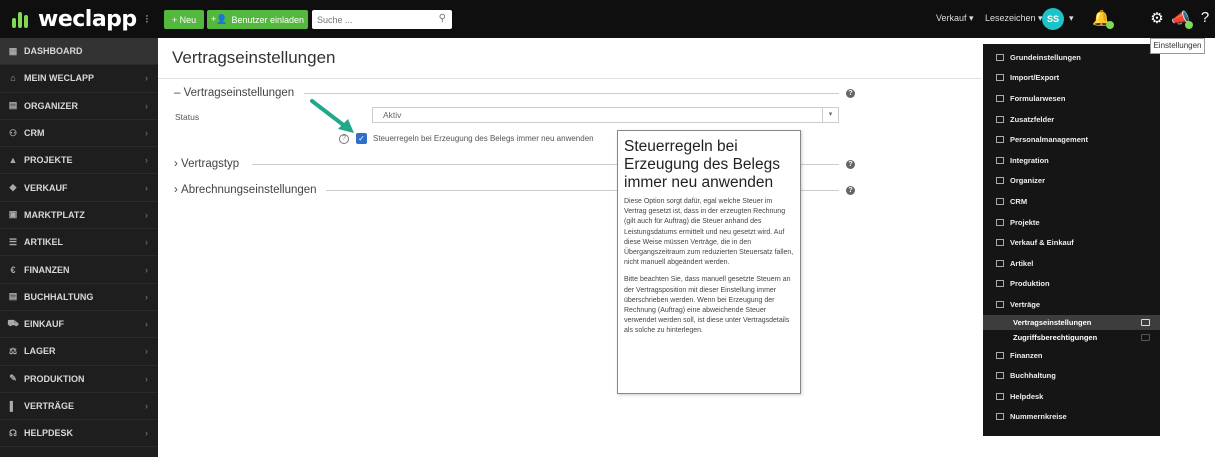 The width and height of the screenshot is (1215, 457). I want to click on new-button: + Neu, so click(184, 19).